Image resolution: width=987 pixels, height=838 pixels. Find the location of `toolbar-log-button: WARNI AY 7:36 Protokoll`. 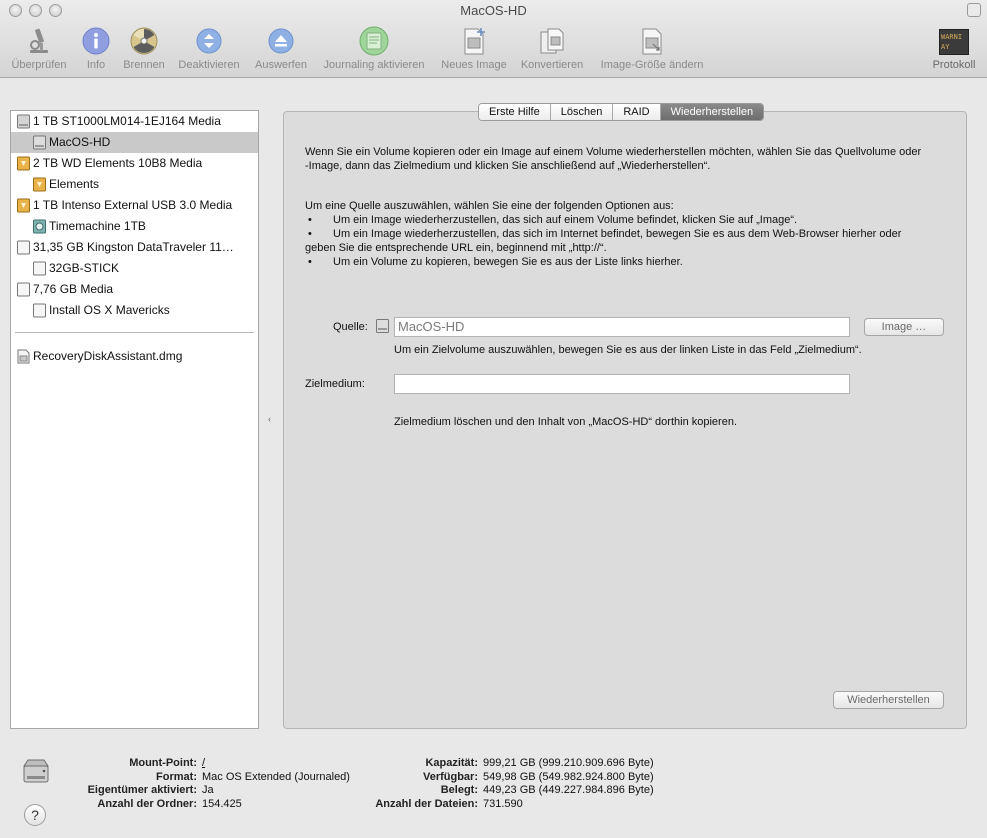

toolbar-log-button: WARNI AY 7:36 Protokoll is located at coordinates (954, 50).